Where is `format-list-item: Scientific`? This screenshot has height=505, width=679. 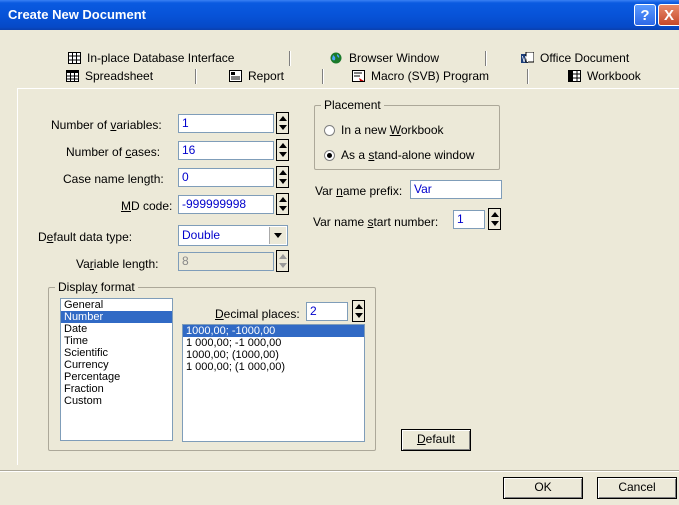 format-list-item: Scientific is located at coordinates (116, 353).